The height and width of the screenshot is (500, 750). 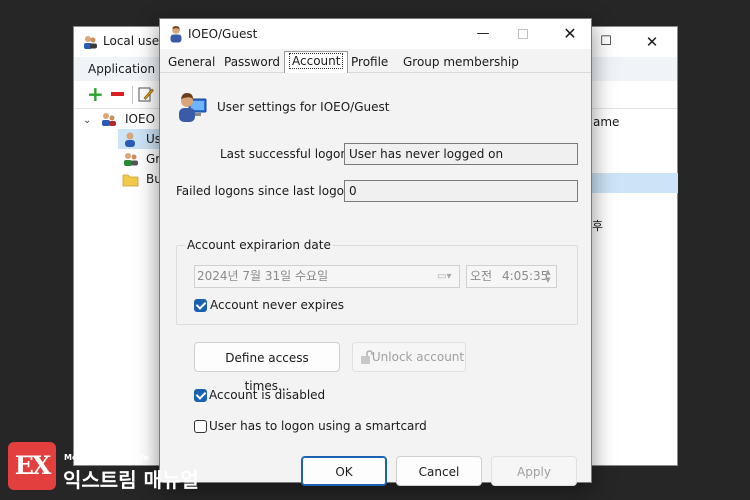 I want to click on maximize-icon: ☐, so click(x=606, y=42).